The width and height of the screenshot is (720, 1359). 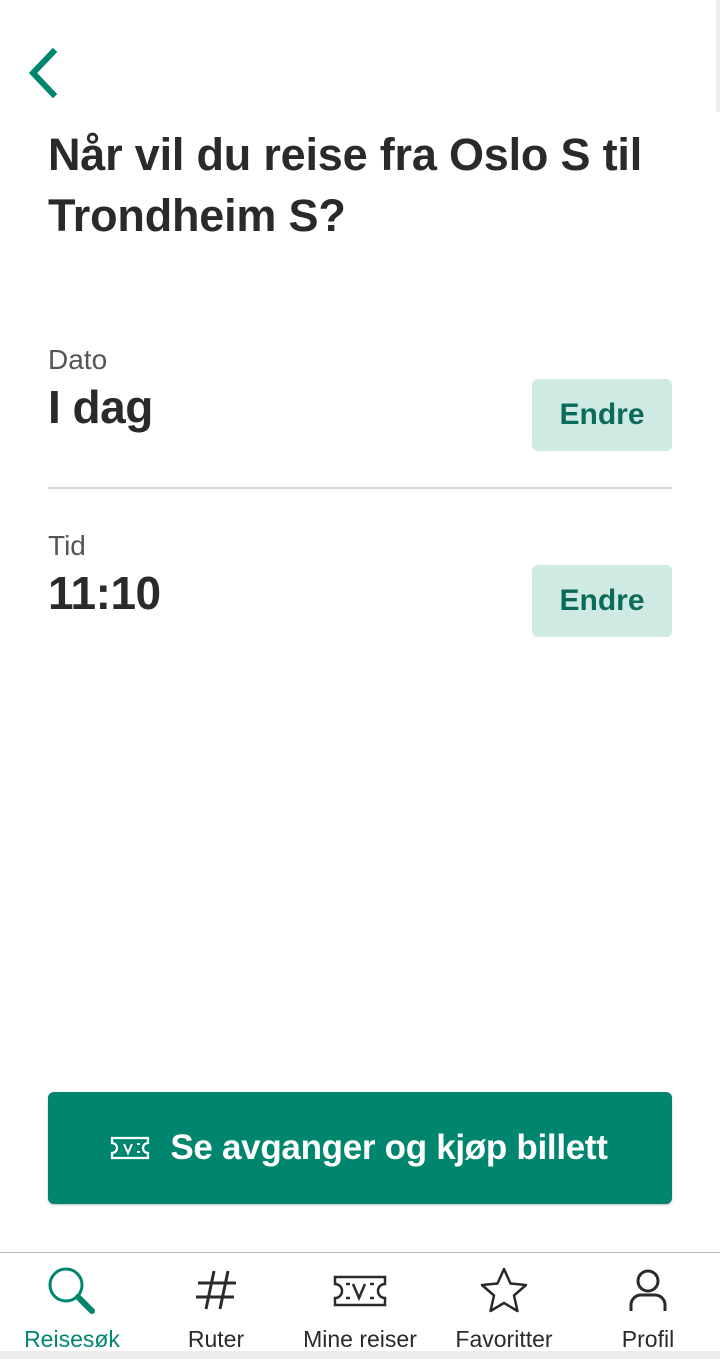 I want to click on see-departures-button: Se avganger og kjøp billett, so click(x=360, y=1148).